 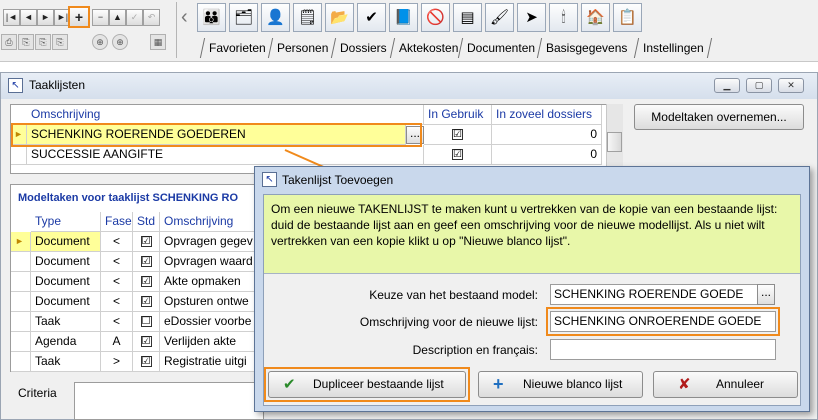 What do you see at coordinates (448, 322) in the screenshot?
I see `new-description-label: Omschrijving voor de nieuwe lijst:` at bounding box center [448, 322].